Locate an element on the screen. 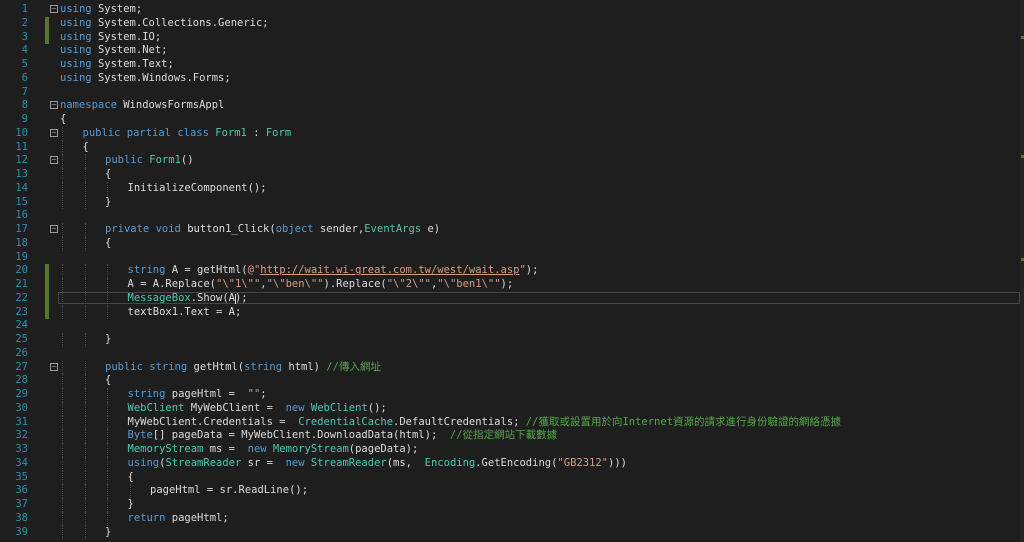 Image resolution: width=1024 pixels, height=542 pixels. code-text: public partial class Form1 : Form is located at coordinates (187, 134).